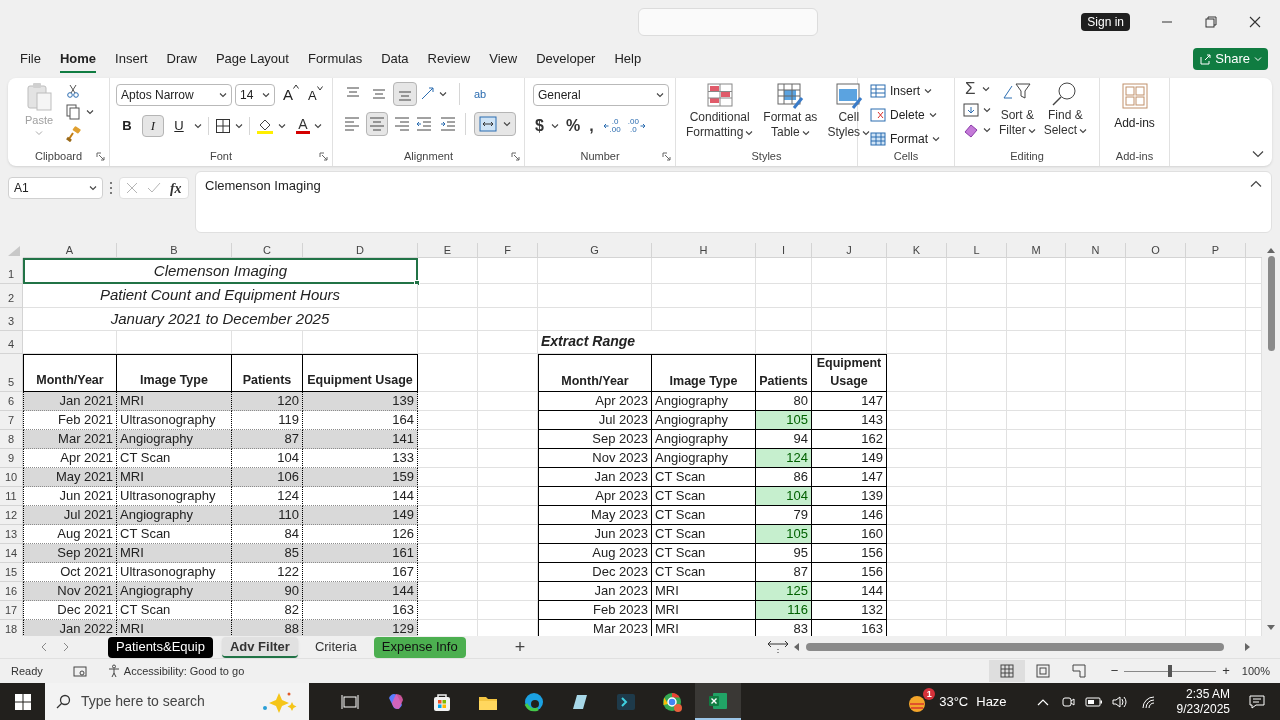 The width and height of the screenshot is (1280, 720). I want to click on cell-table-icon, so click(848, 96).